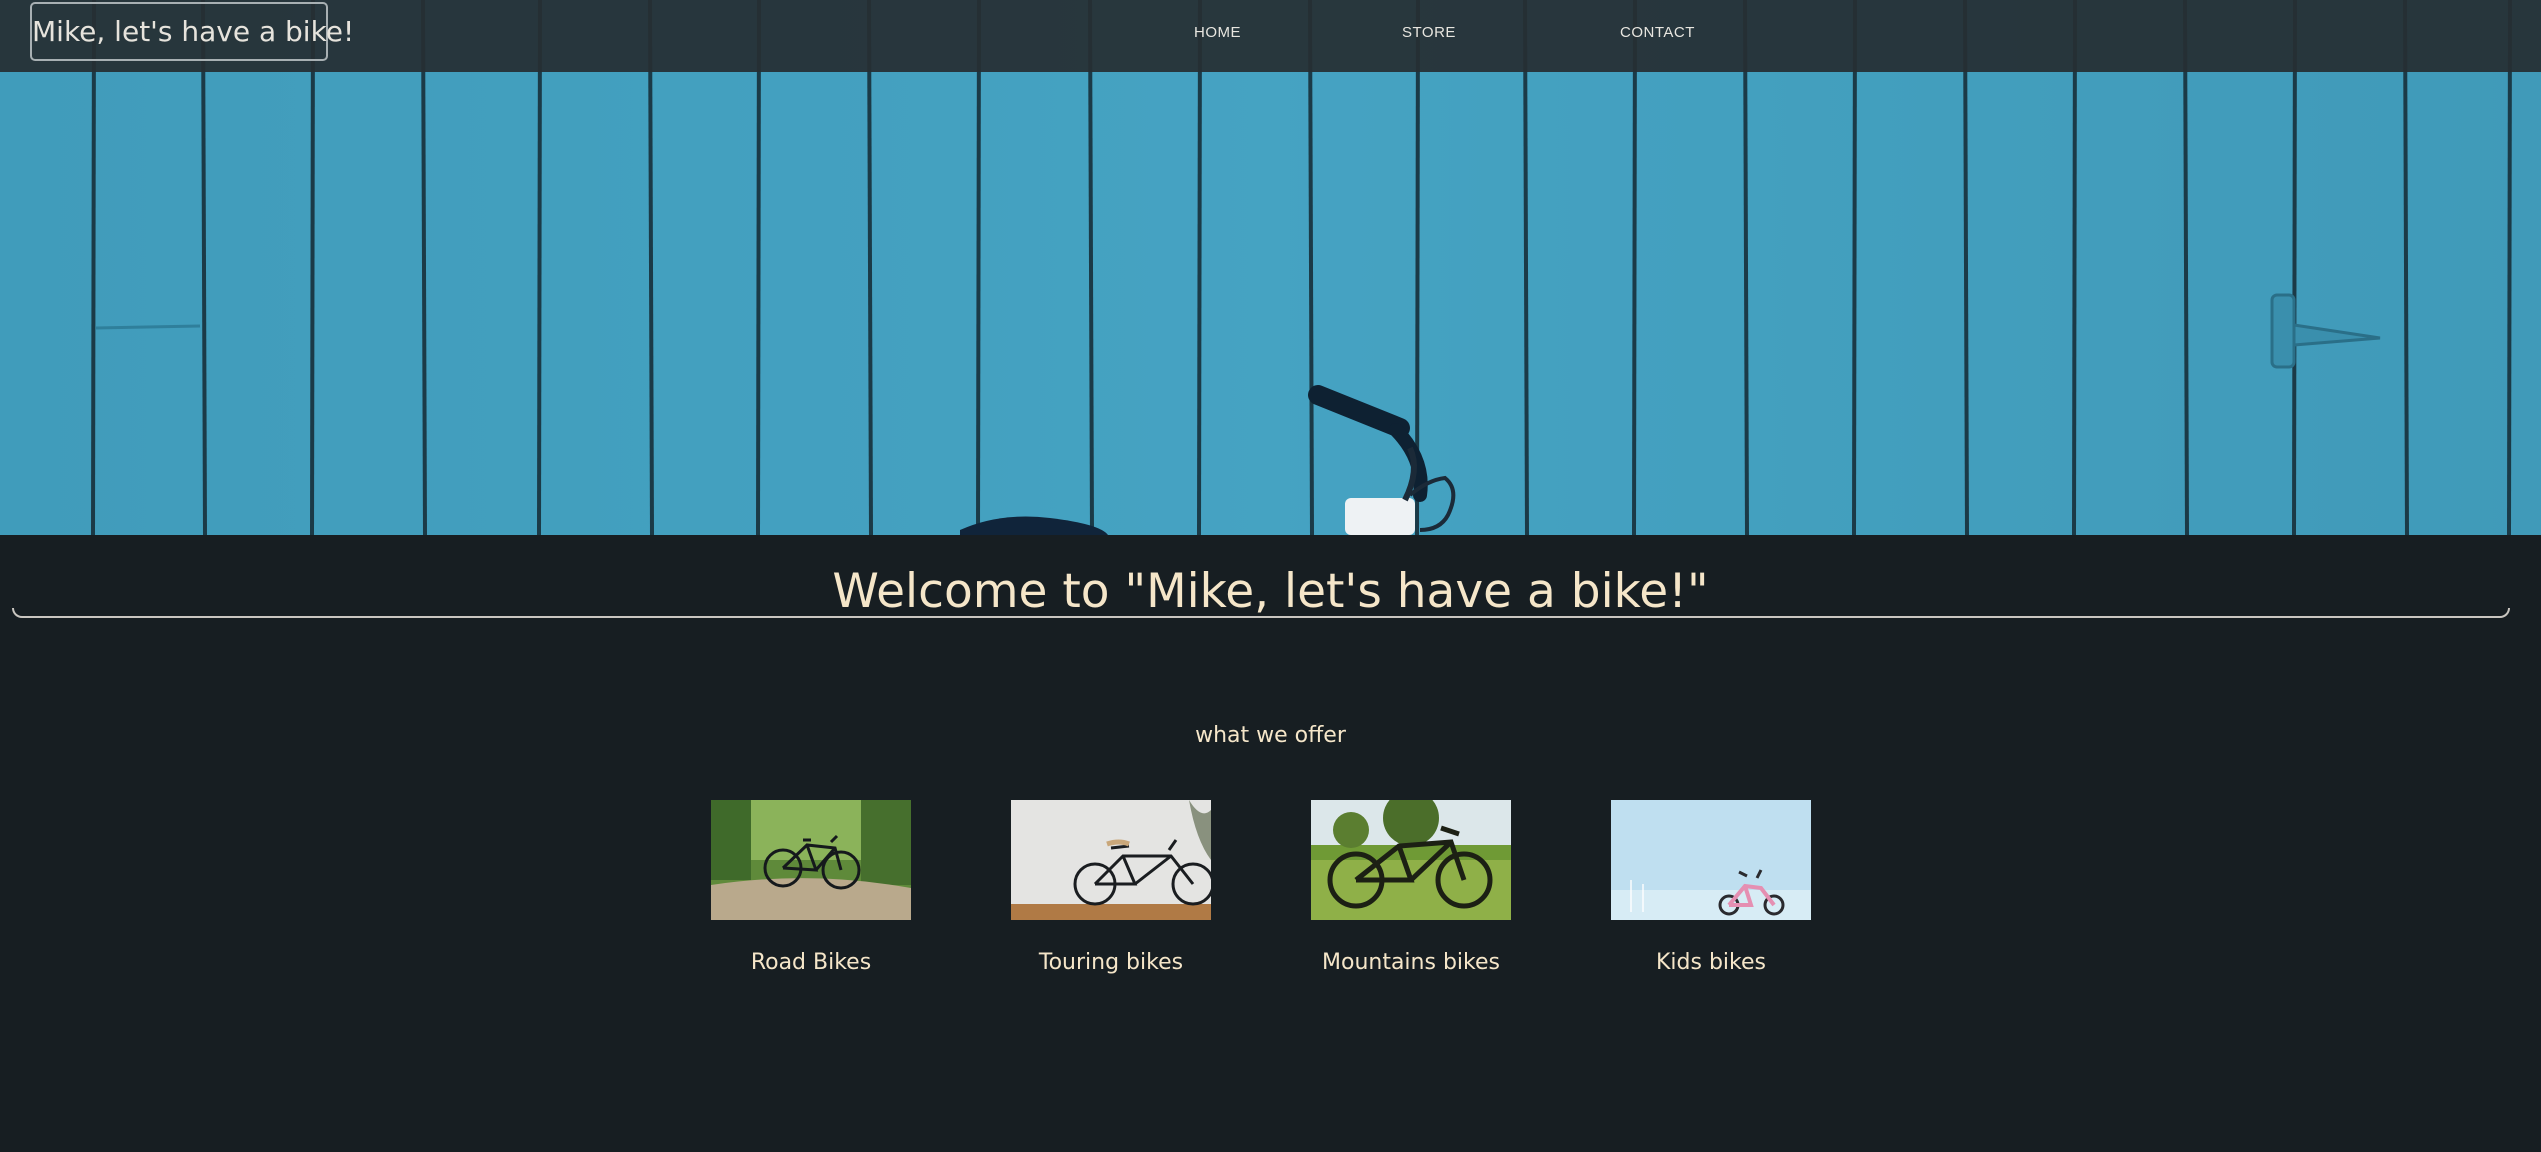 The width and height of the screenshot is (2541, 1152). What do you see at coordinates (811, 860) in the screenshot?
I see `road-bike-image` at bounding box center [811, 860].